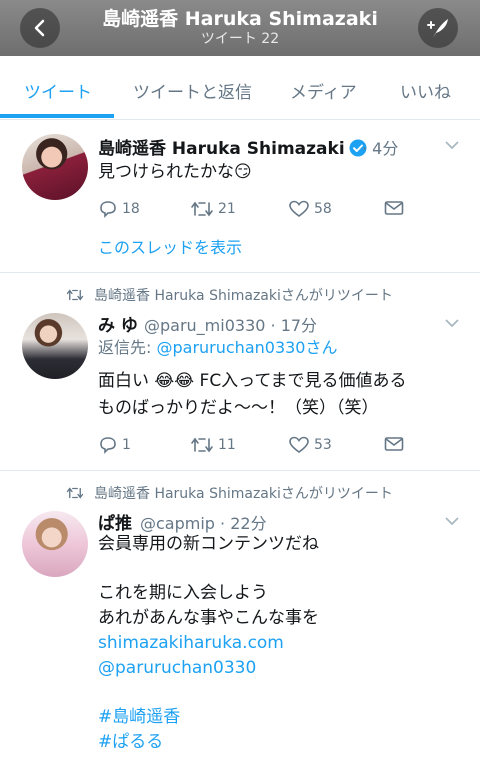 Image resolution: width=480 pixels, height=763 pixels. What do you see at coordinates (192, 90) in the screenshot?
I see `tab-tweets-and-replies: ツイートと返信` at bounding box center [192, 90].